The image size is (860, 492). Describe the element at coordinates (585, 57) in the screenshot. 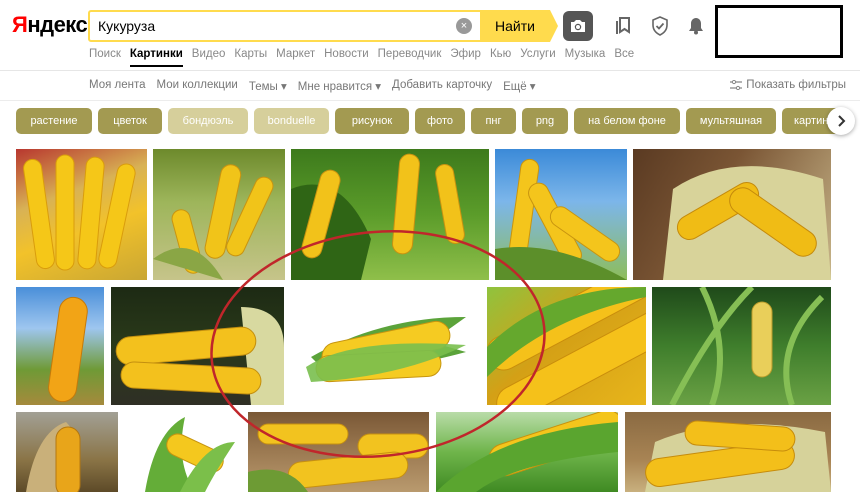

I see `service-music: Музыка` at that location.